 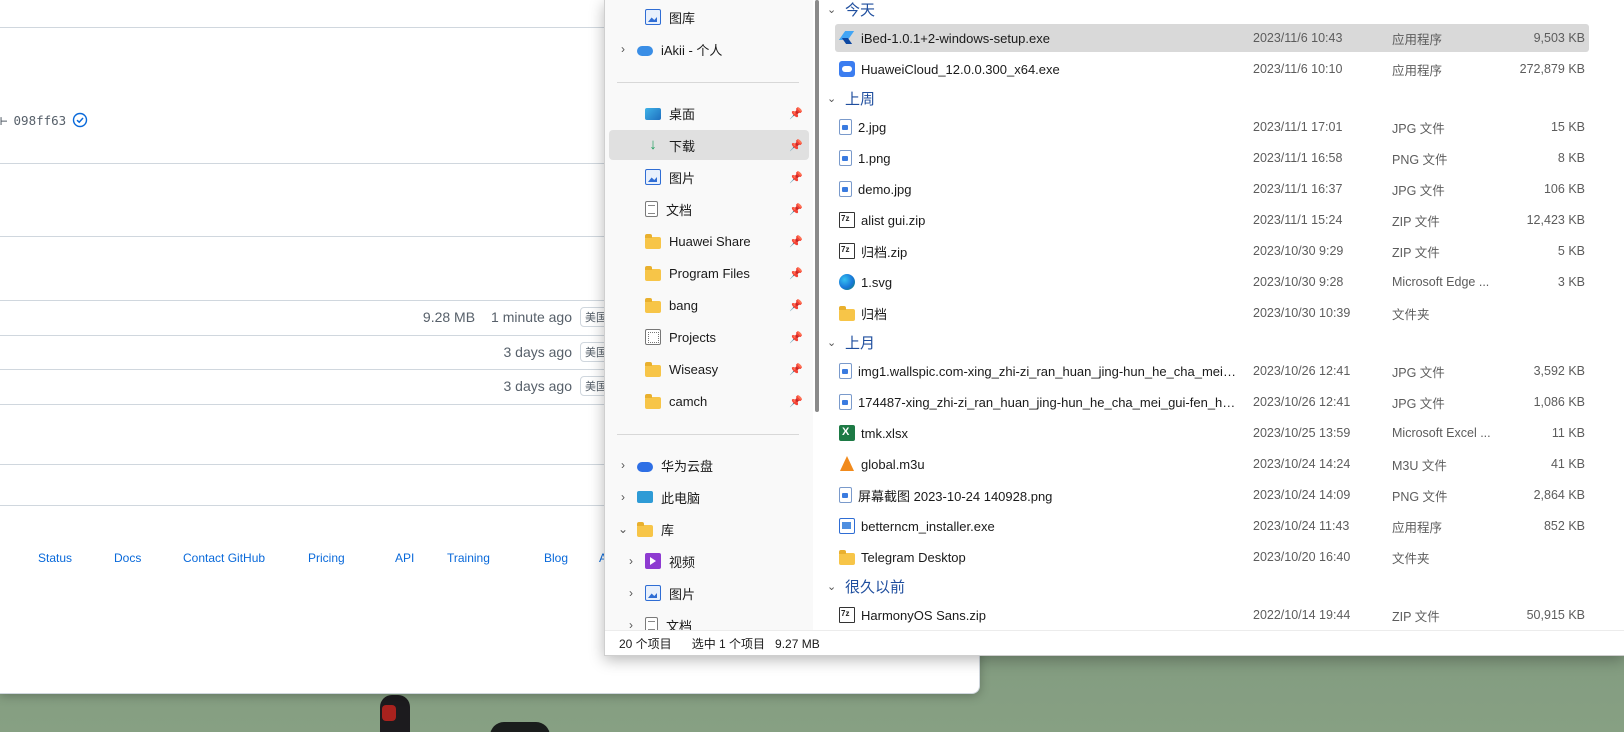 What do you see at coordinates (709, 145) in the screenshot?
I see `nav-item-downloads: ↓ 下载 📌` at bounding box center [709, 145].